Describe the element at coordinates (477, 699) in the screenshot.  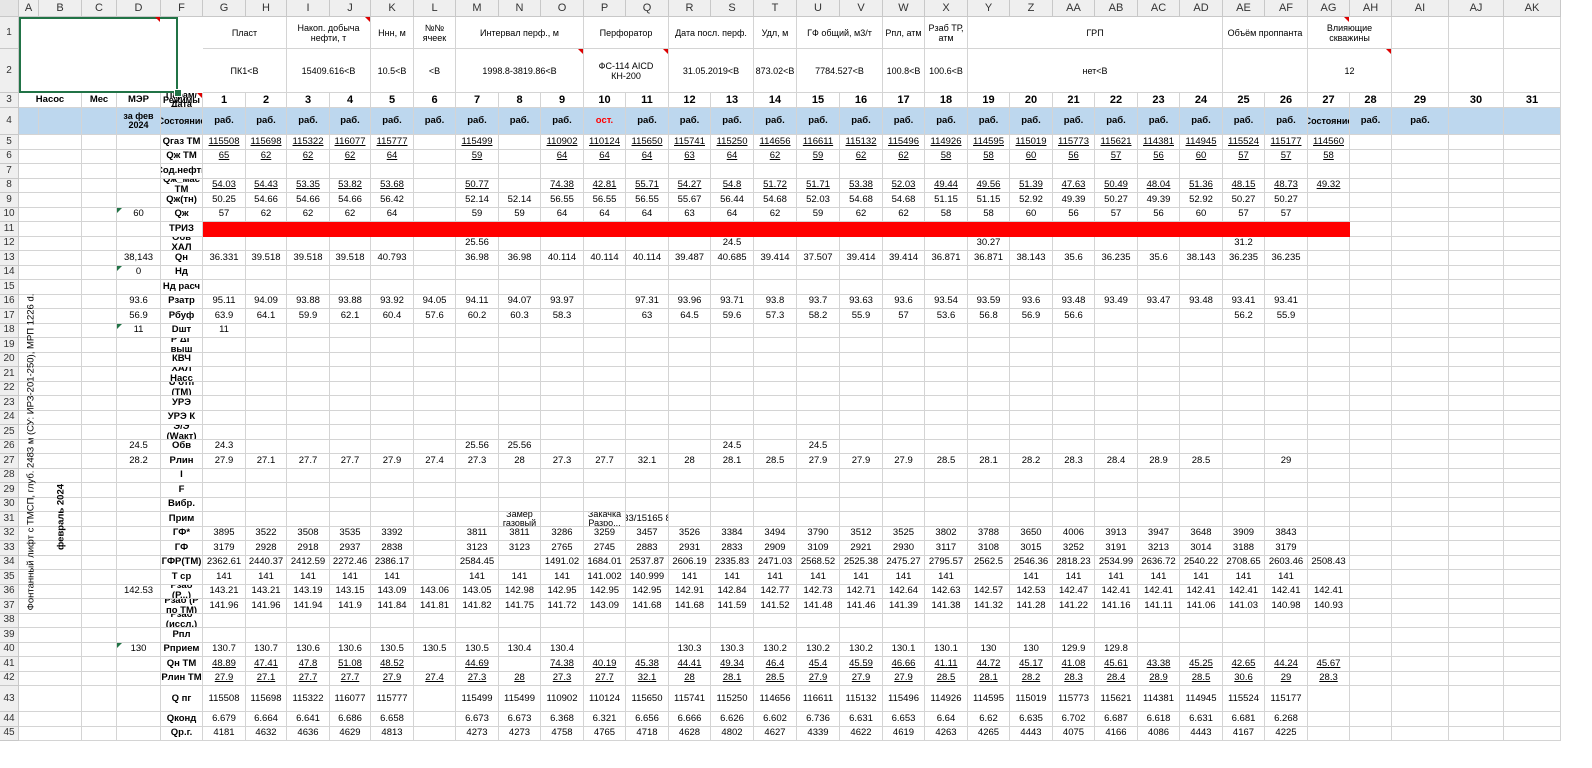
I see `data-cell: 115499` at that location.